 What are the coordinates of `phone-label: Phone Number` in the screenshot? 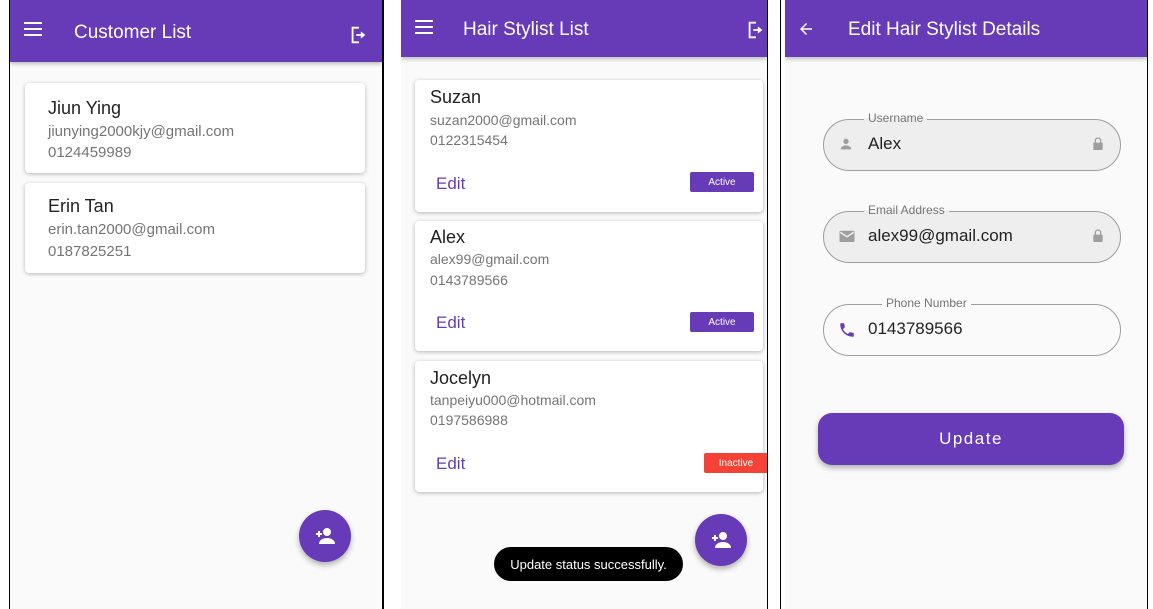 It's located at (926, 303).